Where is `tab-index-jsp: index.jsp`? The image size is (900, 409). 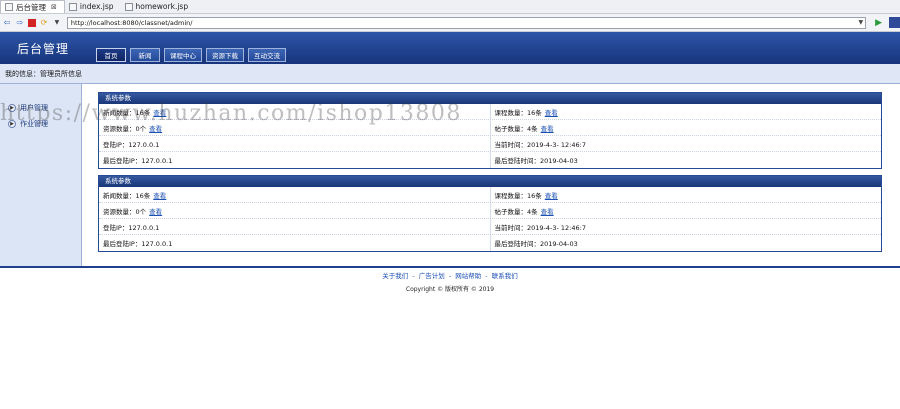
tab-index-jsp: index.jsp is located at coordinates (93, 6).